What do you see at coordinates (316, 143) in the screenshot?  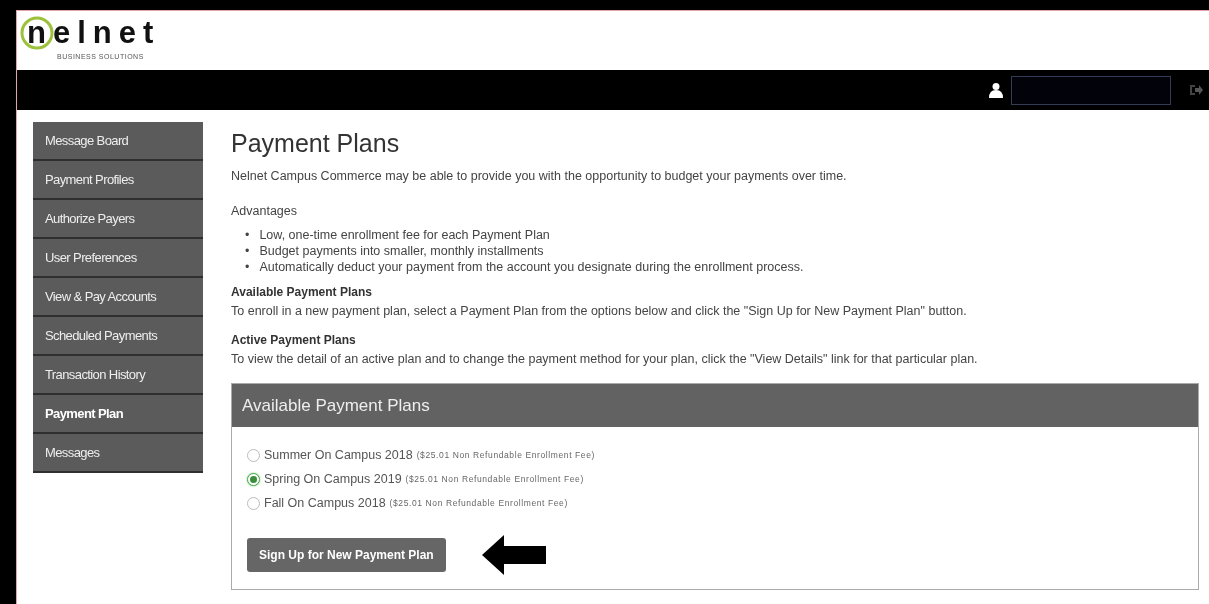 I see `page-title: Payment Plans` at bounding box center [316, 143].